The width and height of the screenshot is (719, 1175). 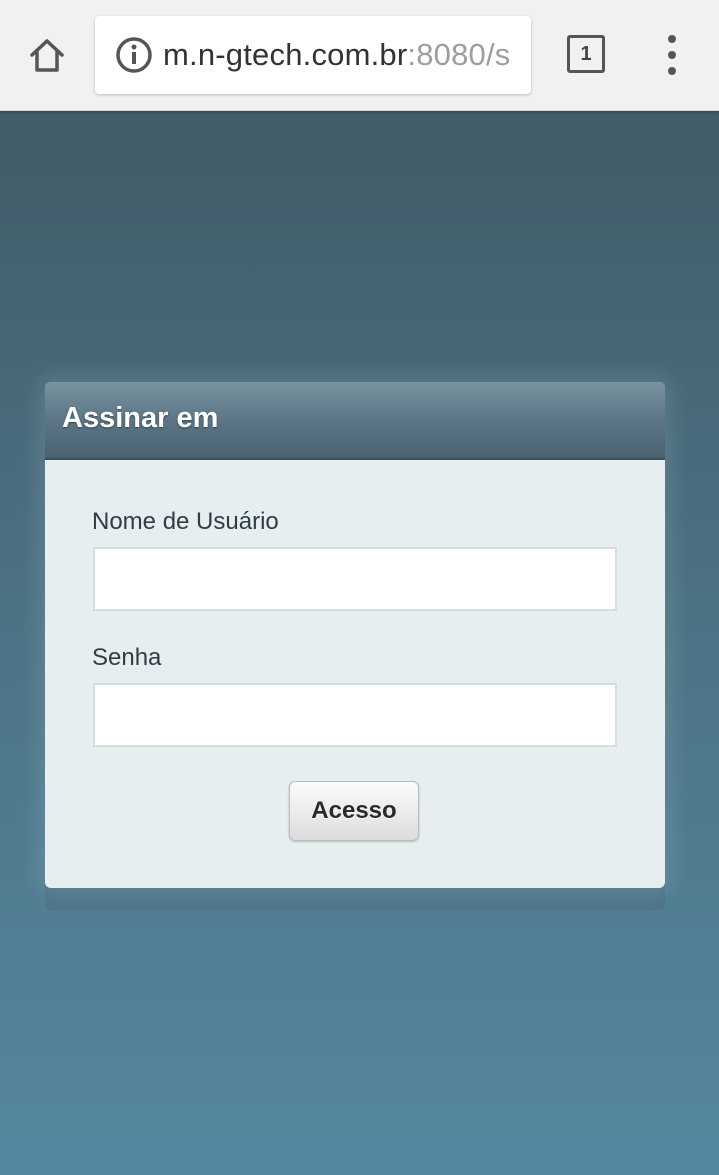 What do you see at coordinates (355, 579) in the screenshot?
I see `username-input` at bounding box center [355, 579].